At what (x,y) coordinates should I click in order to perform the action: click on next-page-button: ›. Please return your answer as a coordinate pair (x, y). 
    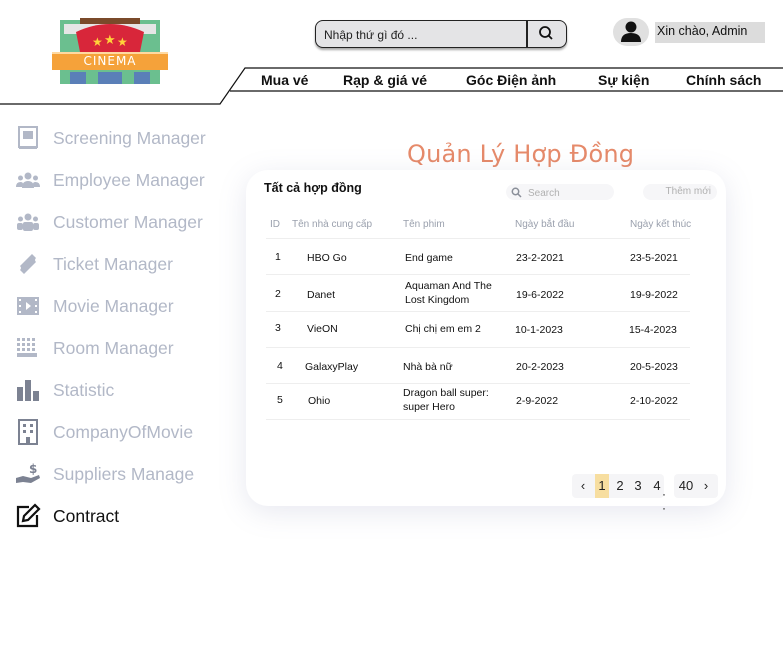
    Looking at the image, I should click on (706, 486).